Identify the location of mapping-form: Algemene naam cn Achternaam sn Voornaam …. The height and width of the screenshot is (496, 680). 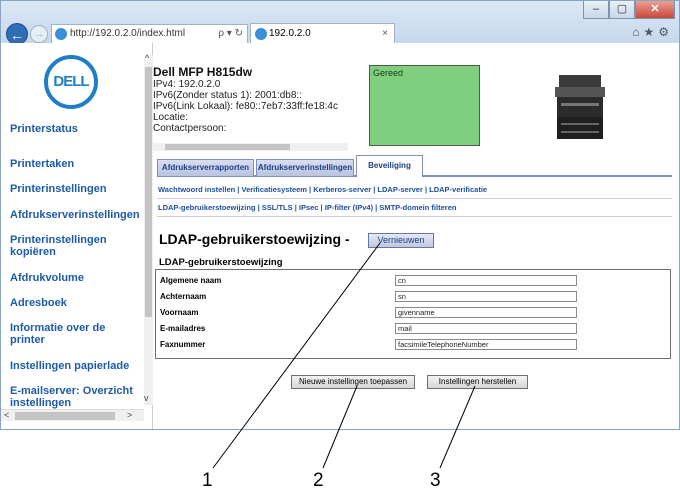
(413, 314).